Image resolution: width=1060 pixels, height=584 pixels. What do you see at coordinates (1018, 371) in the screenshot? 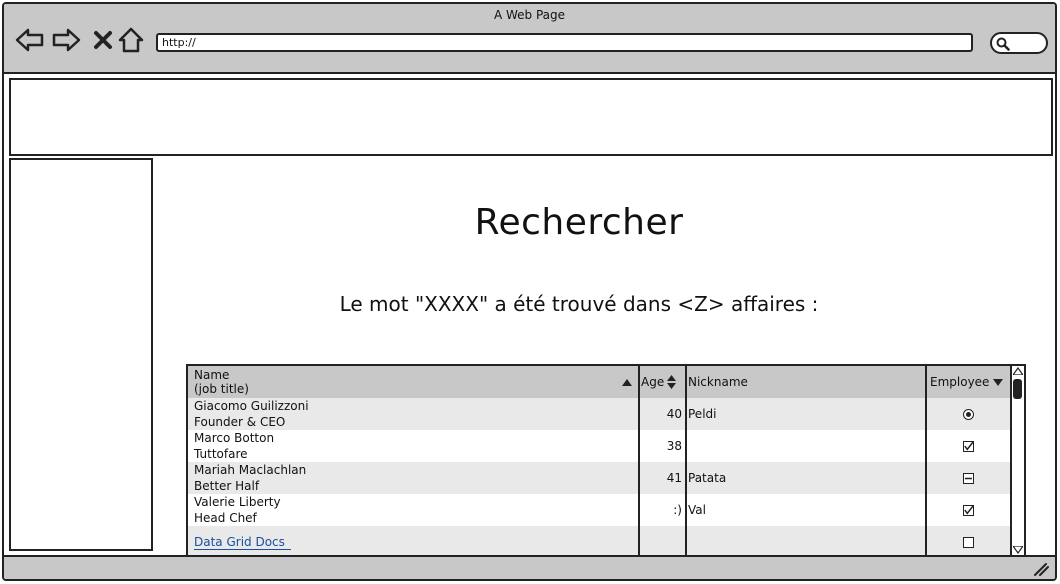
I see `scroll-up-icon` at bounding box center [1018, 371].